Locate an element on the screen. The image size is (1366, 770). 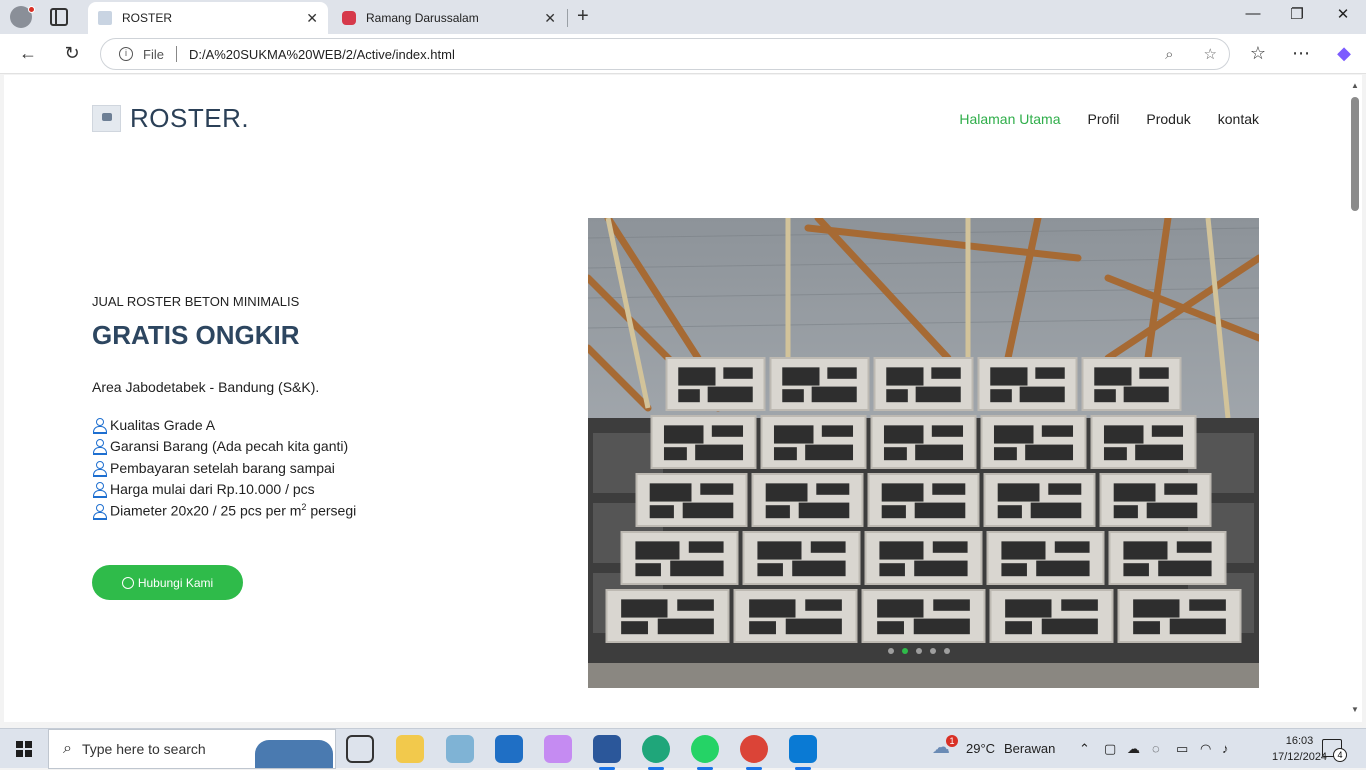
scroll-up-icon: ▲ is located at coordinates (1355, 85).